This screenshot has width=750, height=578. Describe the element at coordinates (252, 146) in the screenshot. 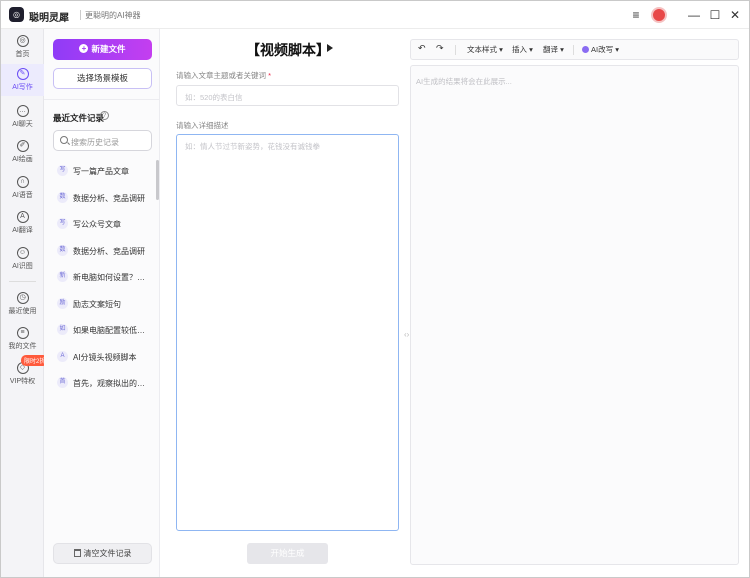

I see `detail-placeholder: 如：情人节过节新姿势，花钱没有诚钱拳` at that location.